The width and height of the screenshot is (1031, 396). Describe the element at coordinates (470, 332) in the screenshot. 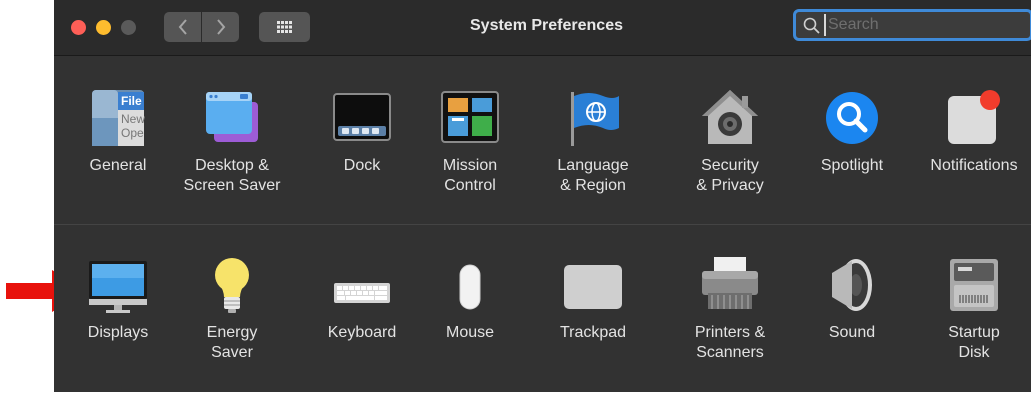

I see `pane-label: Mouse` at that location.